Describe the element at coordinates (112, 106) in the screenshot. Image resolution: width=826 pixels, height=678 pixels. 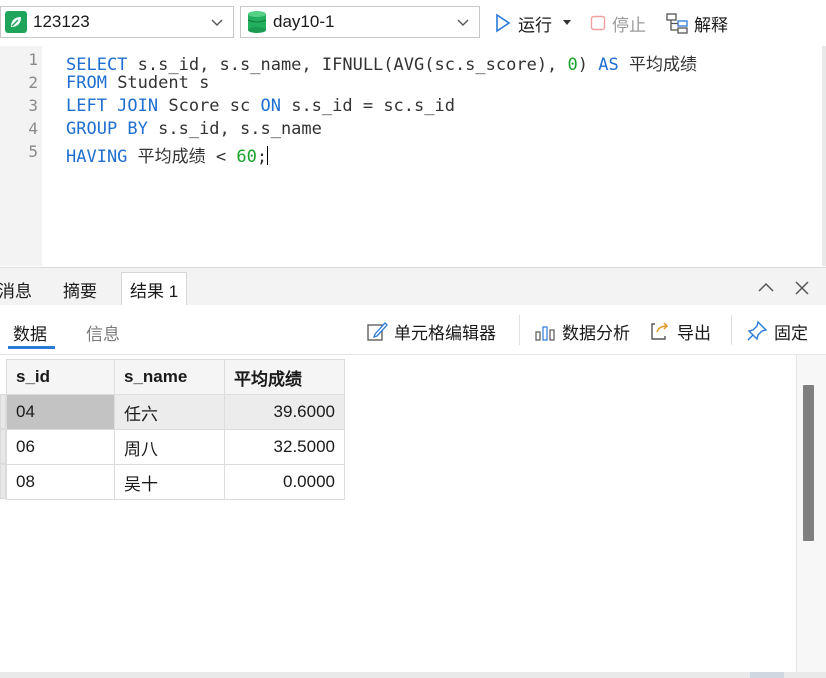
I see `sql-keyword: LEFT JOIN` at that location.